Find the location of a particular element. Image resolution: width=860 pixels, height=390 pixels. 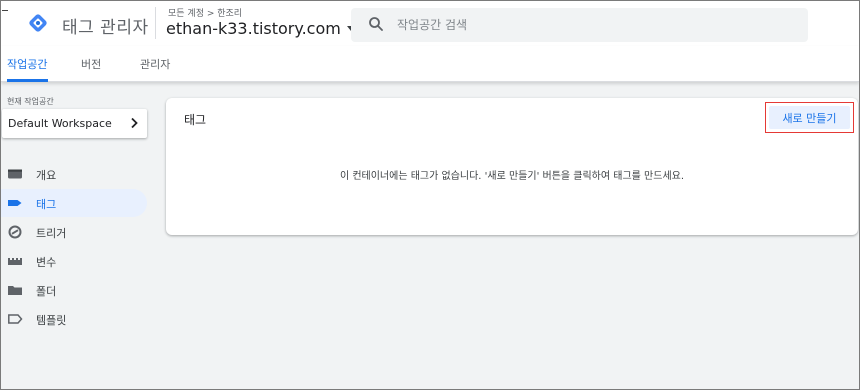

tab-workspace: 작업공간 is located at coordinates (27, 64).